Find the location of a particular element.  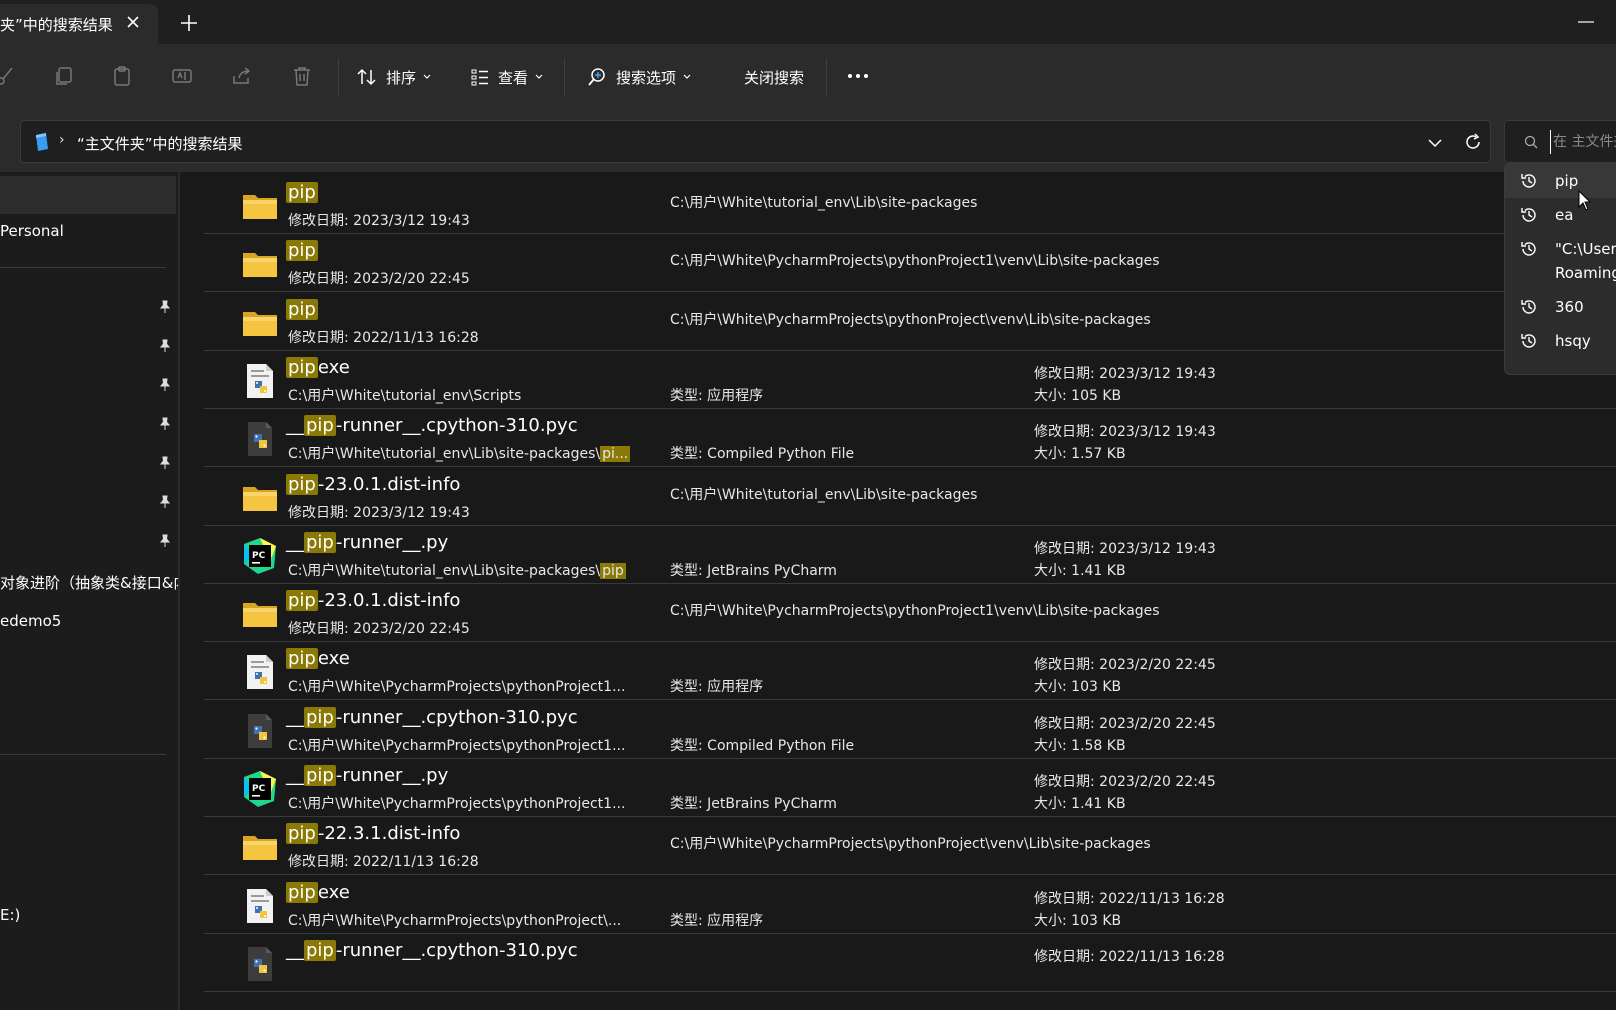

add-tab-icon is located at coordinates (189, 23).